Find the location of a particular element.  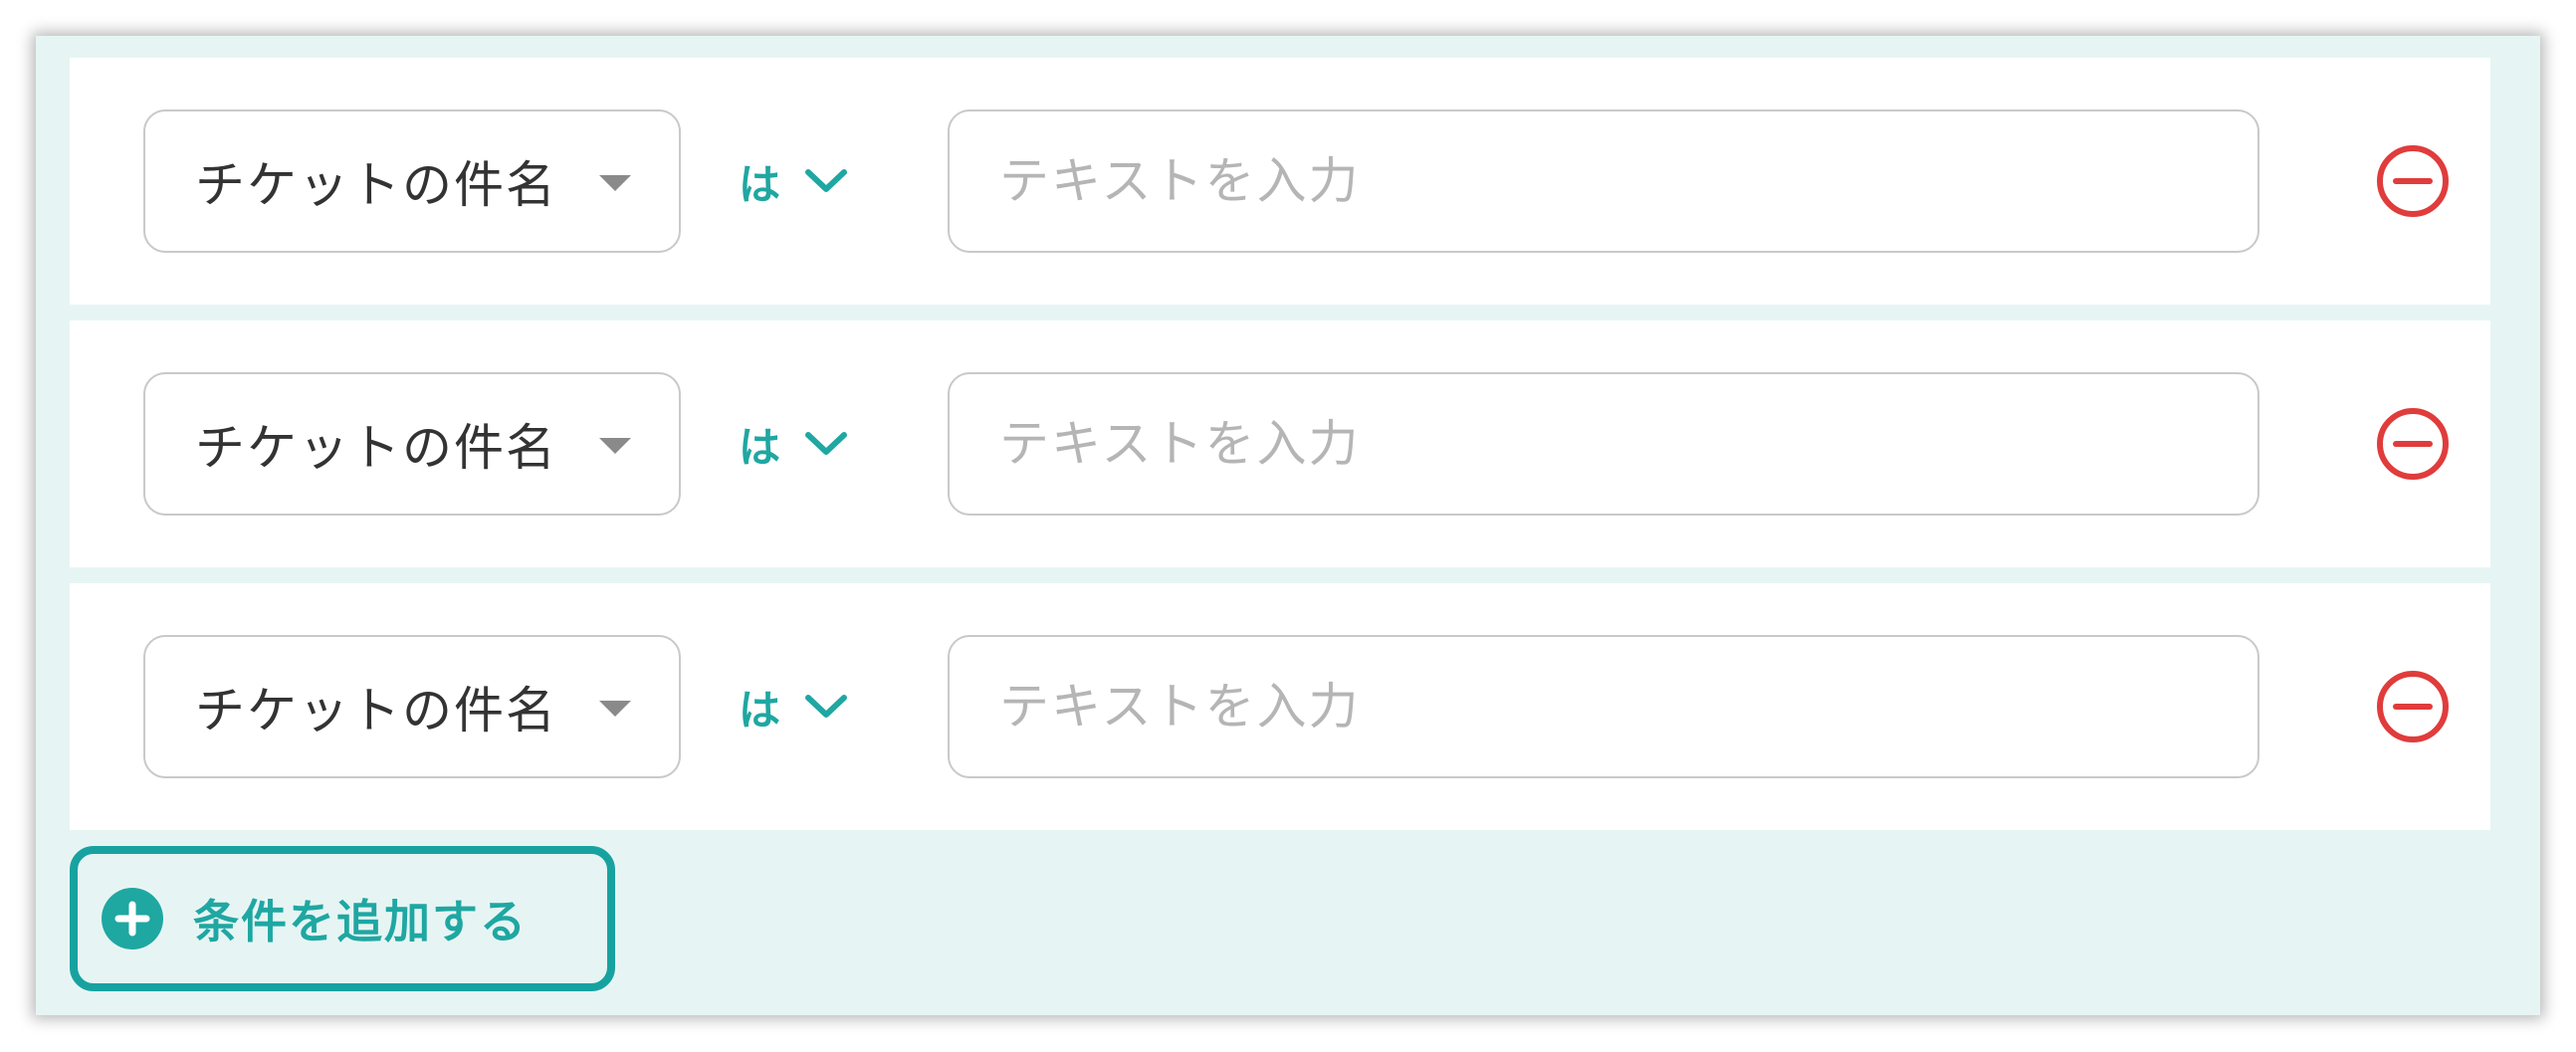

add-condition-button: 条件を追加する is located at coordinates (342, 919).